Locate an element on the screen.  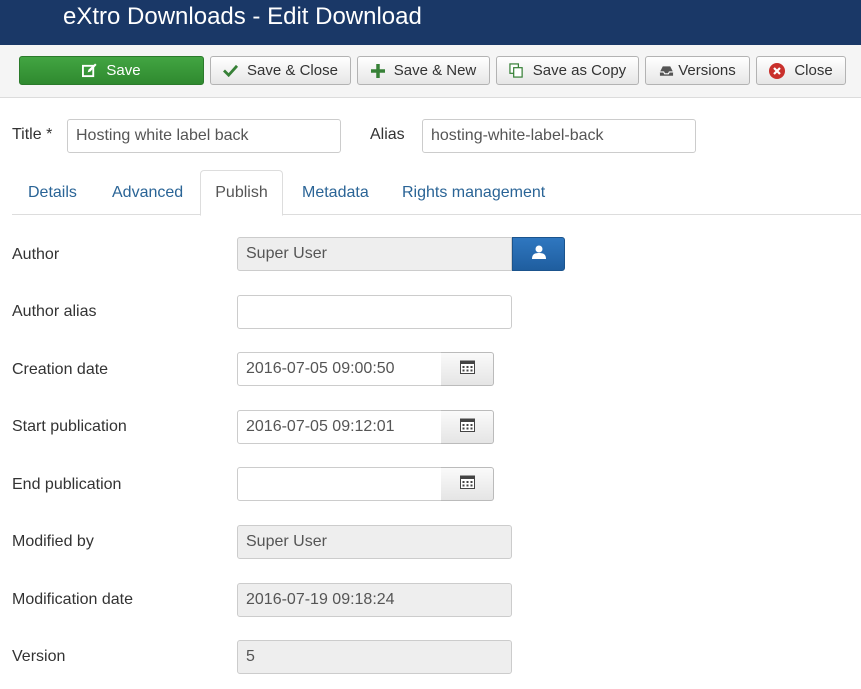
version-field: 5 is located at coordinates (374, 657).